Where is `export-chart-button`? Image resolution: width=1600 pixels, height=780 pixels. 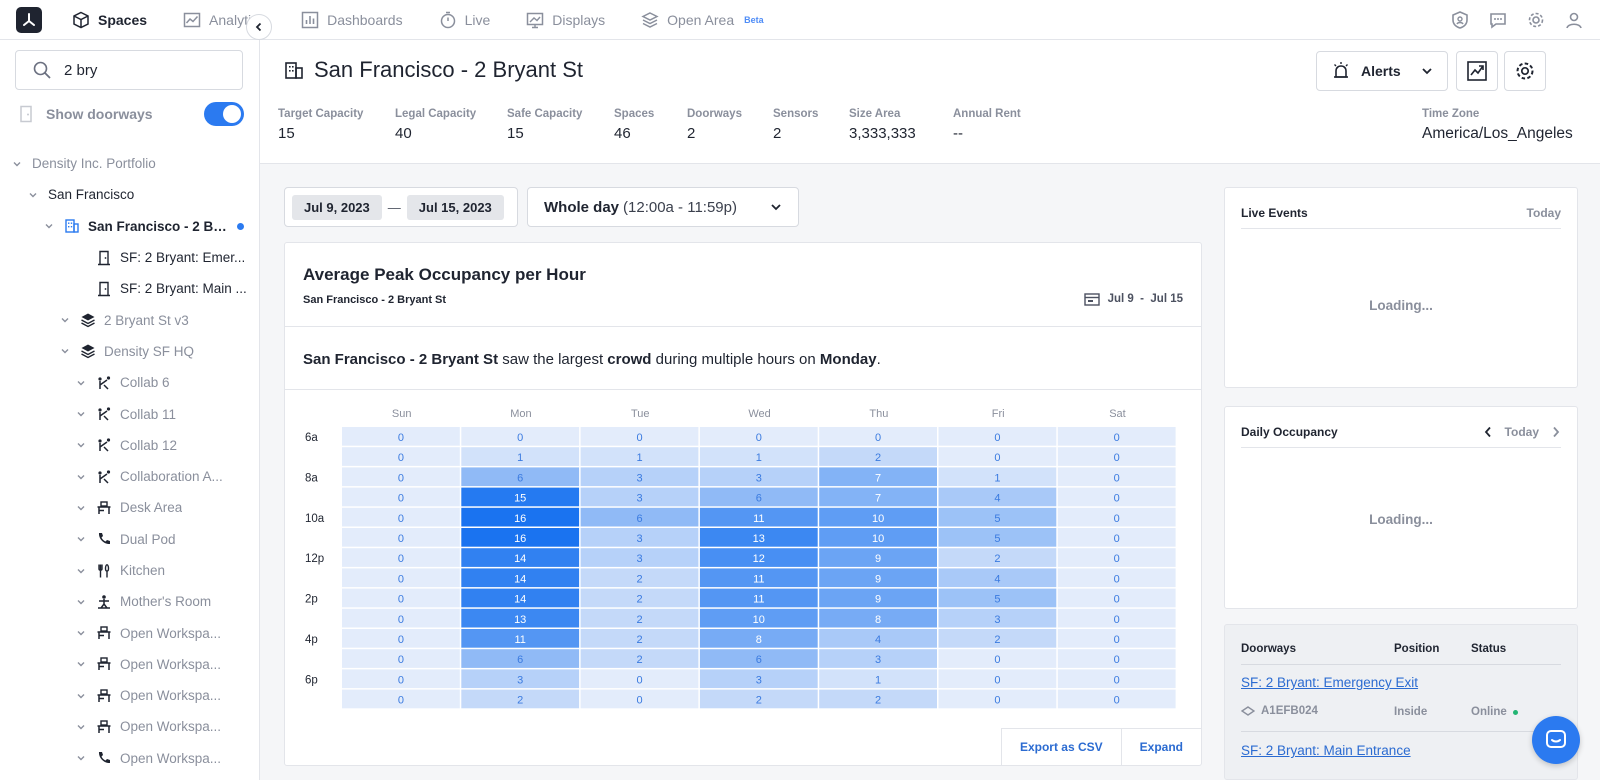 export-chart-button is located at coordinates (1477, 71).